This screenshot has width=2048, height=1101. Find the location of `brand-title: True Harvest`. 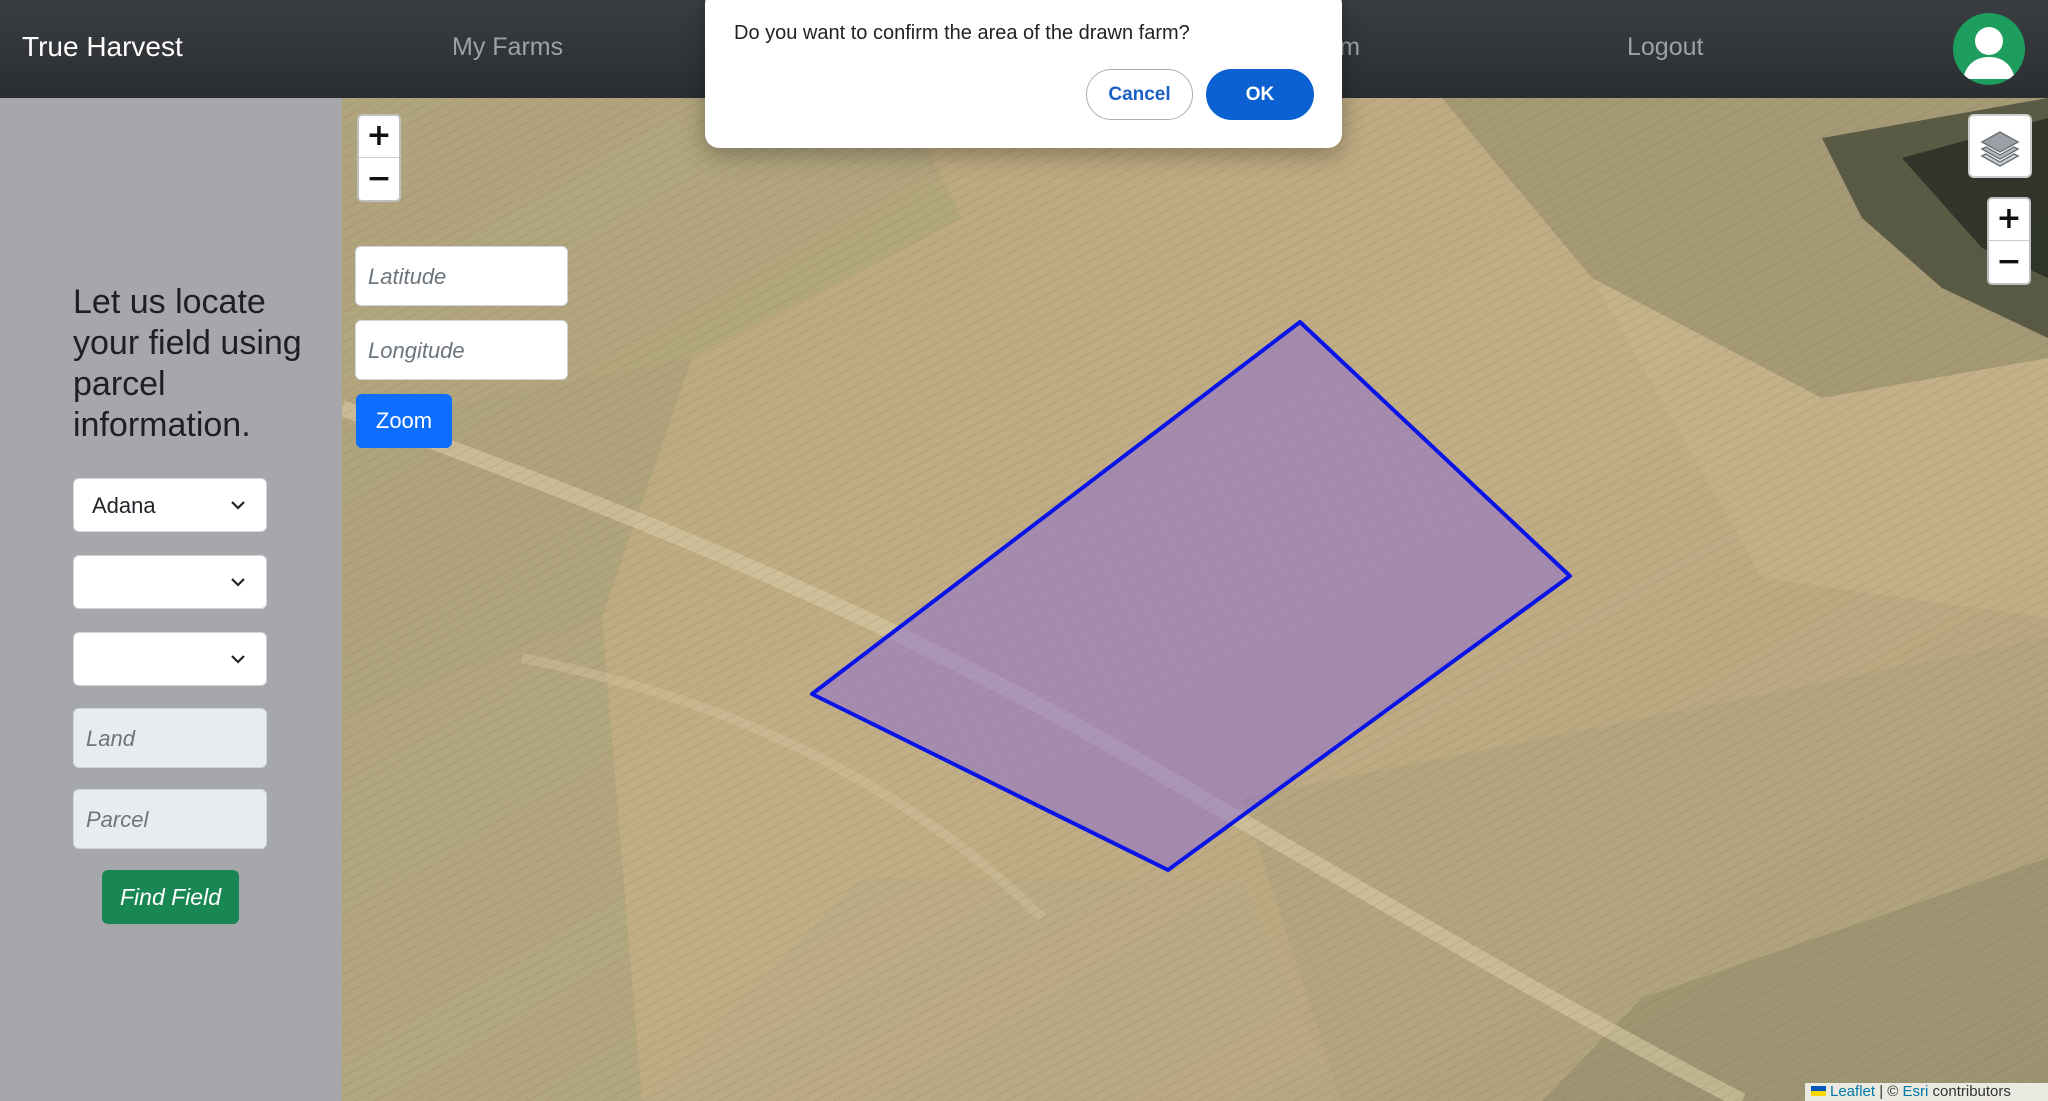

brand-title: True Harvest is located at coordinates (102, 47).